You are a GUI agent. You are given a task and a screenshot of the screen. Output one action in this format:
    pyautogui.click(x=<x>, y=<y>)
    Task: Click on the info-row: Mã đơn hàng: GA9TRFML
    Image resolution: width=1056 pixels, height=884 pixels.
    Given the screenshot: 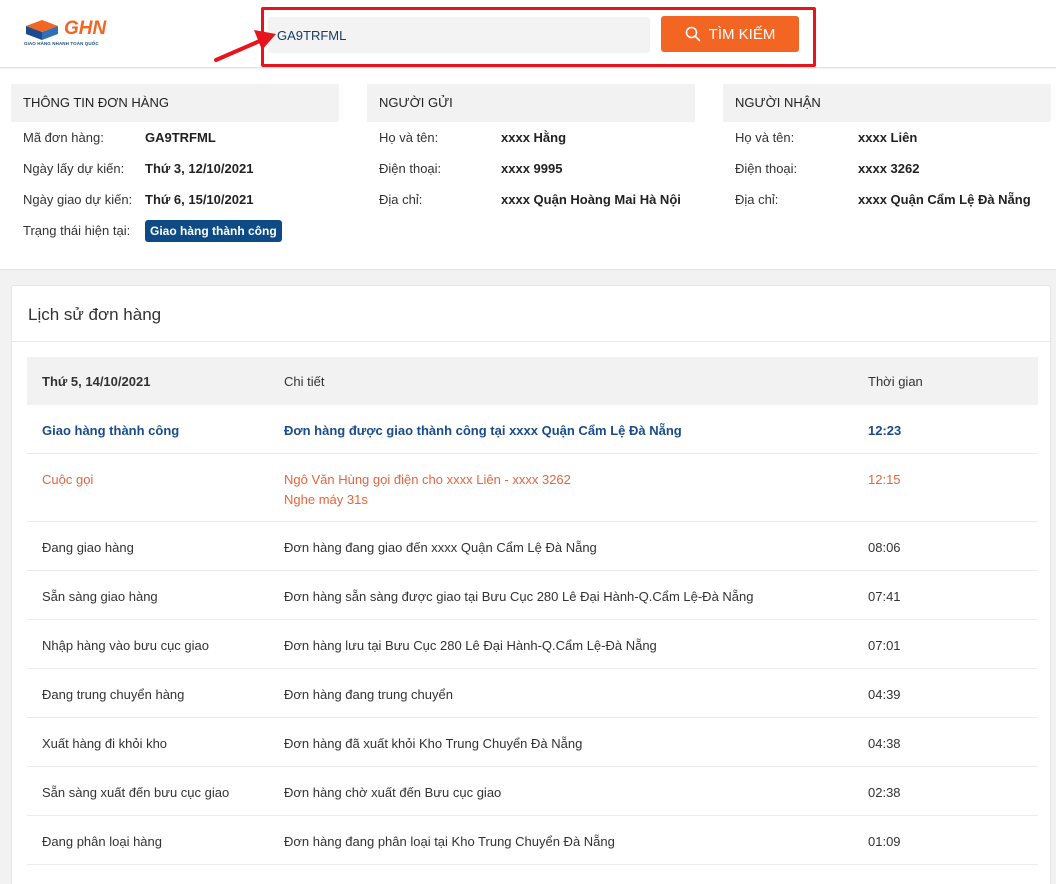 What is the action you would take?
    pyautogui.click(x=175, y=137)
    